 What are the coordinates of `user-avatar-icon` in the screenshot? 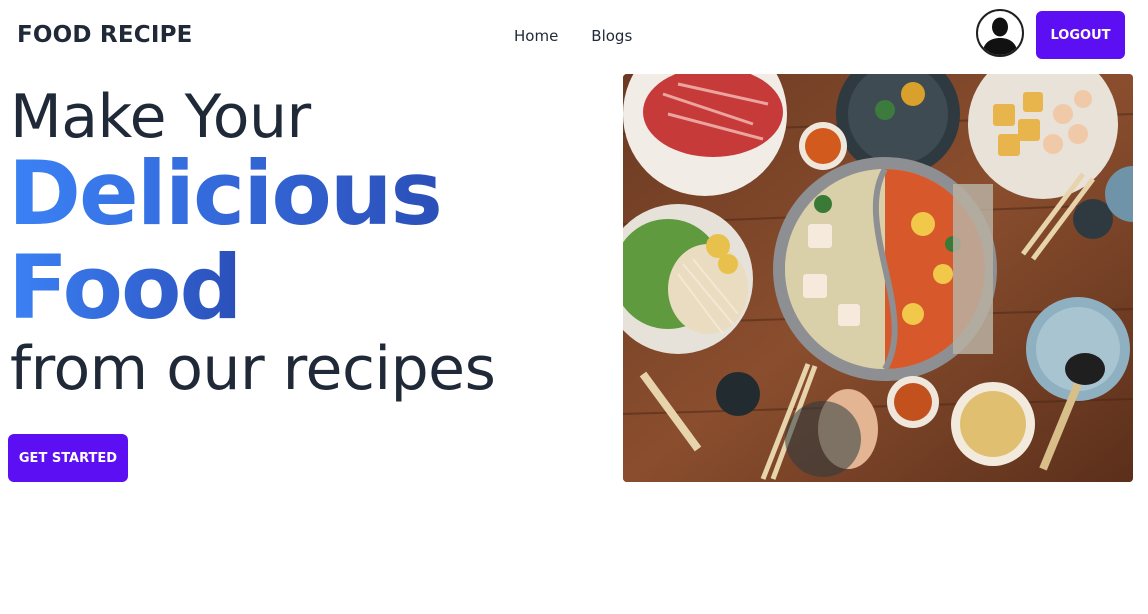 It's located at (1000, 33).